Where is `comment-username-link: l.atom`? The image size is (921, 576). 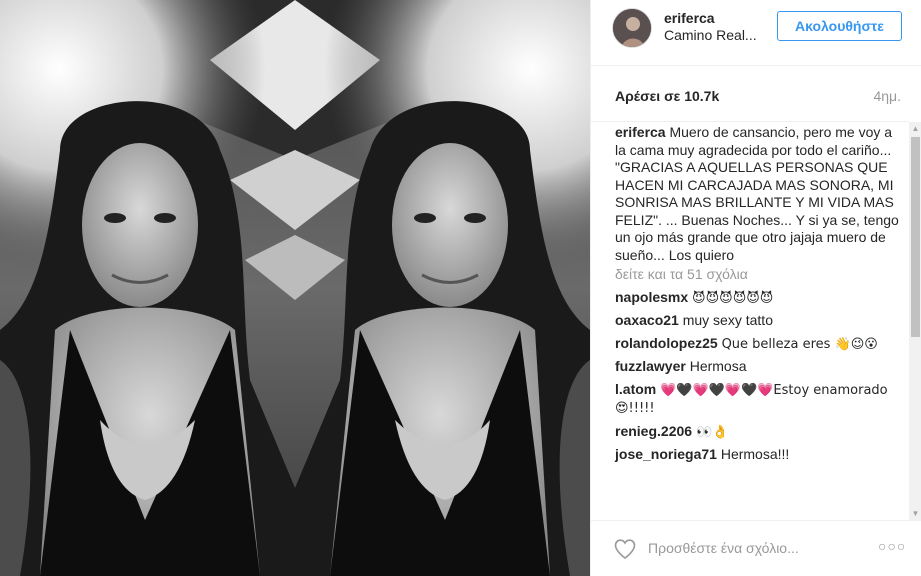 comment-username-link: l.atom is located at coordinates (635, 389).